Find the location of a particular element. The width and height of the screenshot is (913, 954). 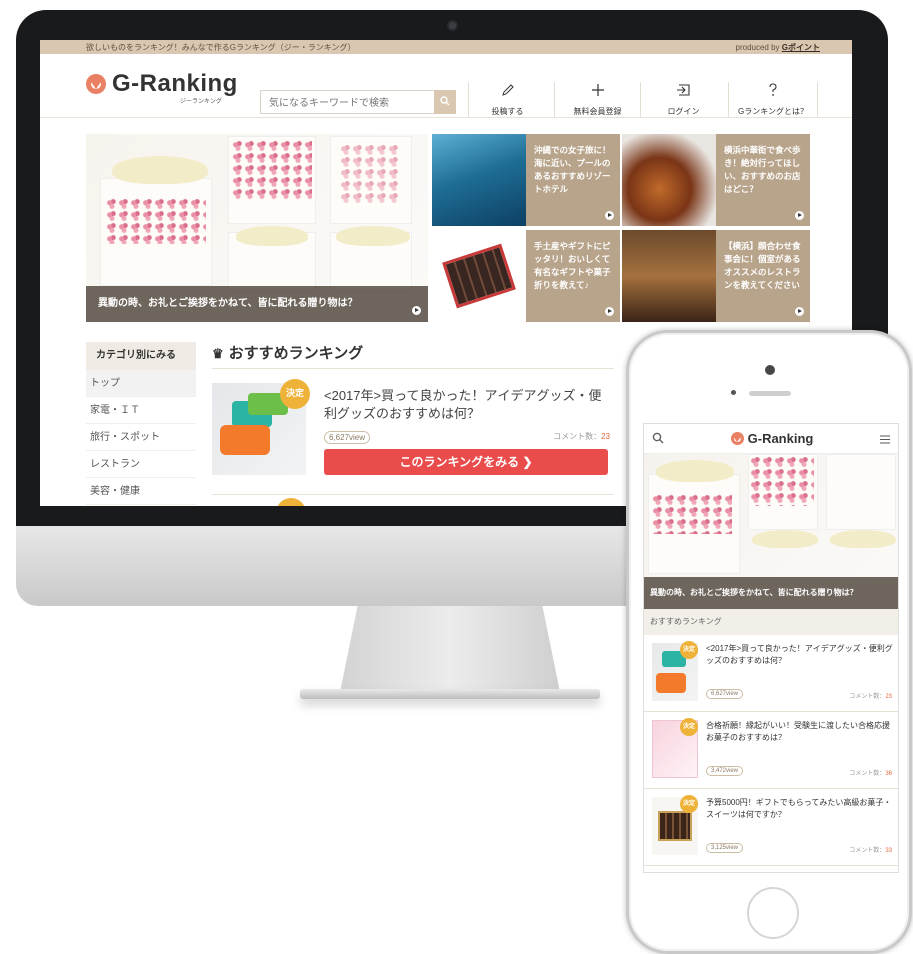

hero-tile-1: 沖縄での女子旅に！海に近い、プールのあるおすすめリゾートホテル is located at coordinates (526, 180).